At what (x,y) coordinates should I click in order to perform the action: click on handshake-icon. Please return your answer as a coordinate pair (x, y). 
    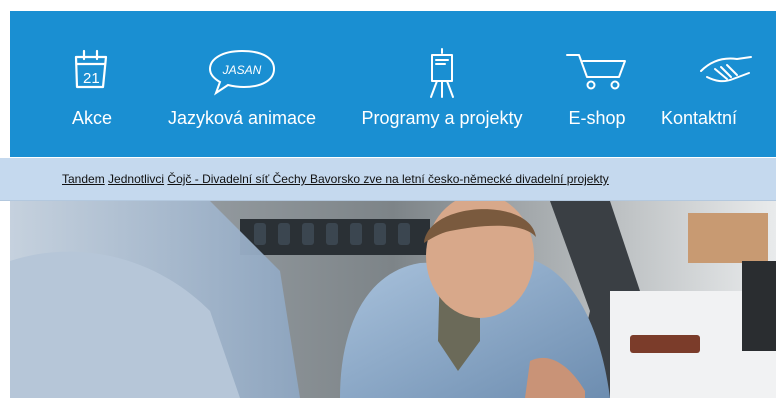
    Looking at the image, I should click on (718, 73).